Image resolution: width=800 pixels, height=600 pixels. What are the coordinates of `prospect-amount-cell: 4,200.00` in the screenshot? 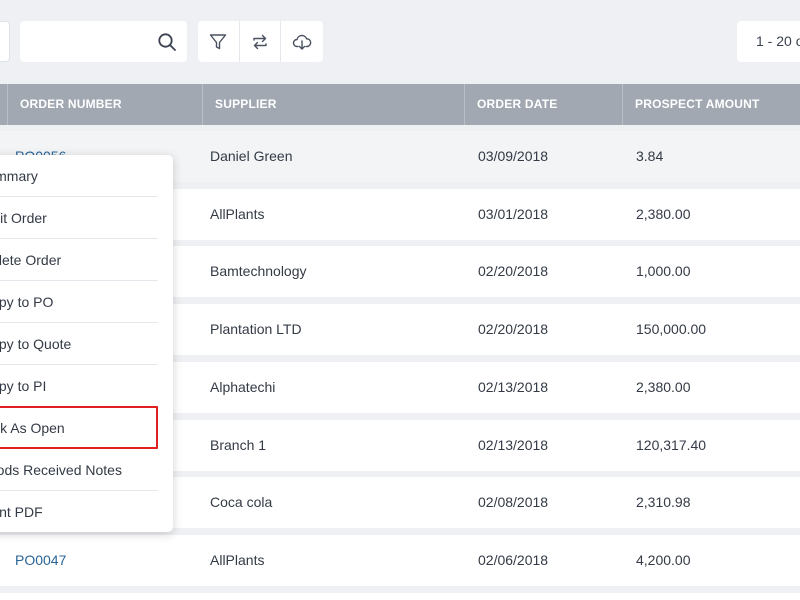 It's located at (663, 560).